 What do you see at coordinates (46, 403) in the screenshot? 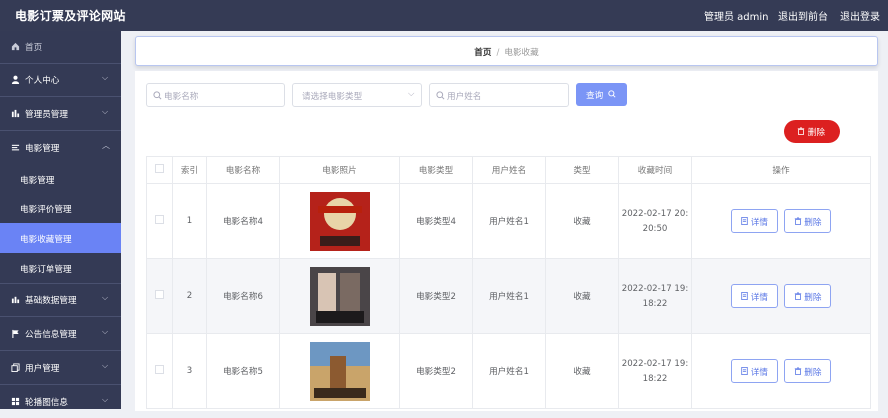
I see `sidebar-item-label: 轮播图信息` at bounding box center [46, 403].